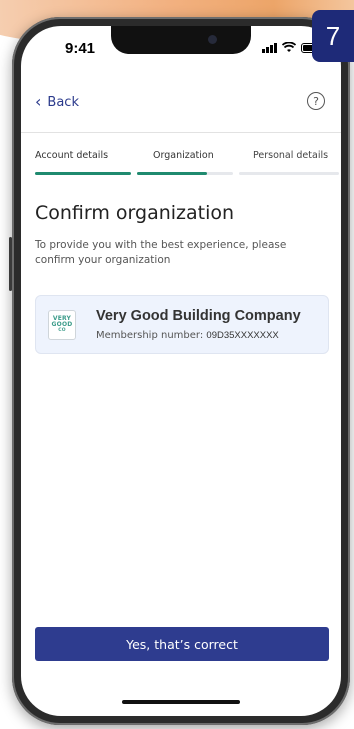  I want to click on tab-organization: Organization, so click(186, 162).